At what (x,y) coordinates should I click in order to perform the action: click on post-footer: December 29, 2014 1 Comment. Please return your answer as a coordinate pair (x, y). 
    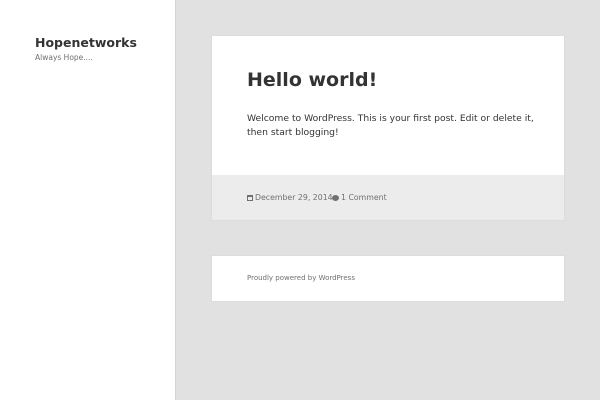
    Looking at the image, I should click on (388, 197).